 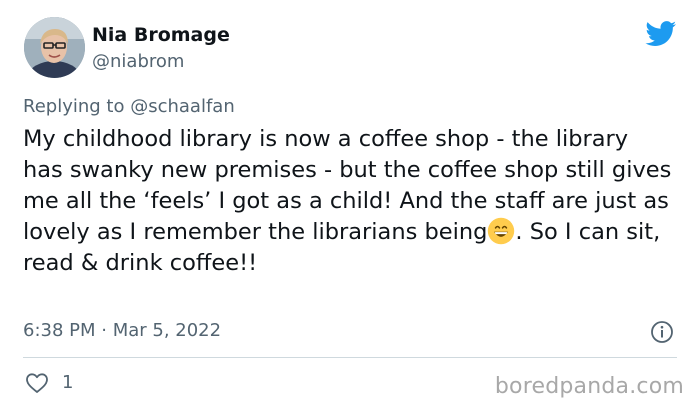 I want to click on info-icon, so click(x=662, y=332).